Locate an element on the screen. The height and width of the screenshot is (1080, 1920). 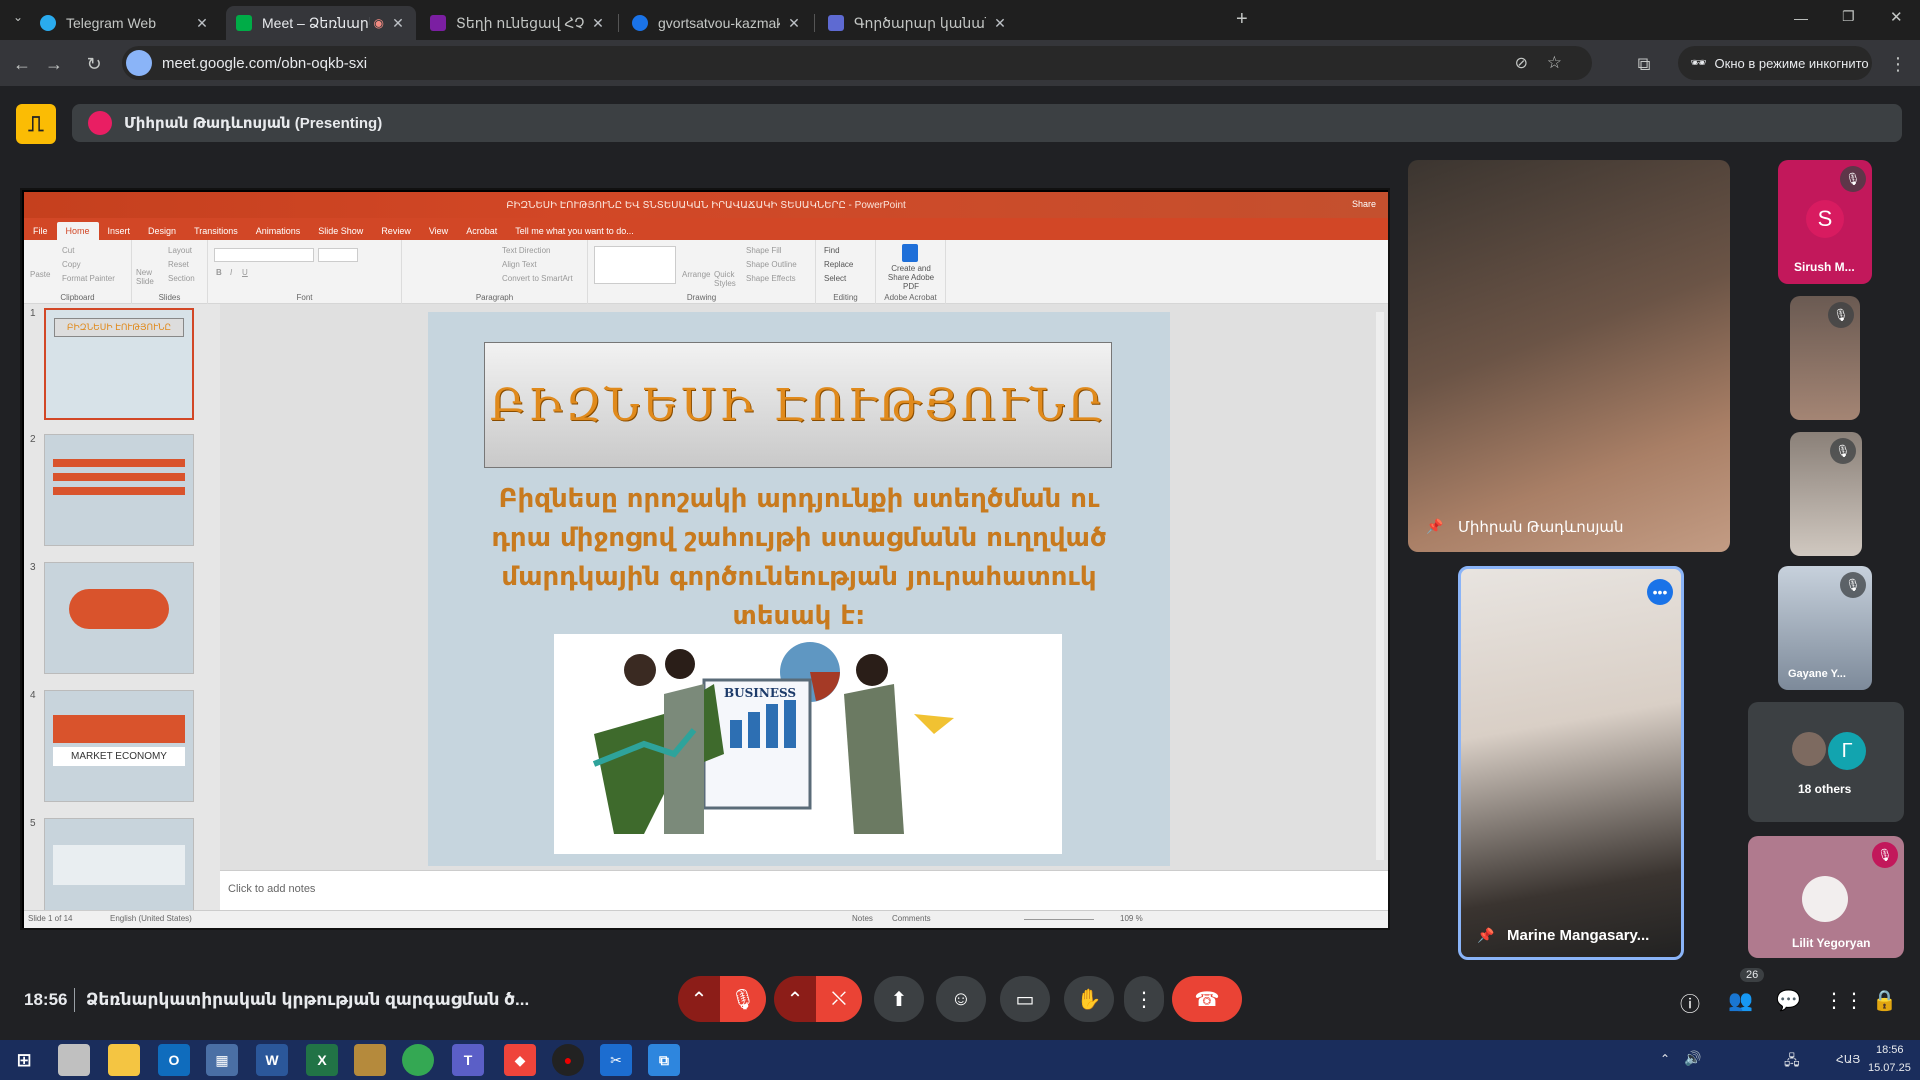
tab-search-icon: ⌄ is located at coordinates (18, 20).